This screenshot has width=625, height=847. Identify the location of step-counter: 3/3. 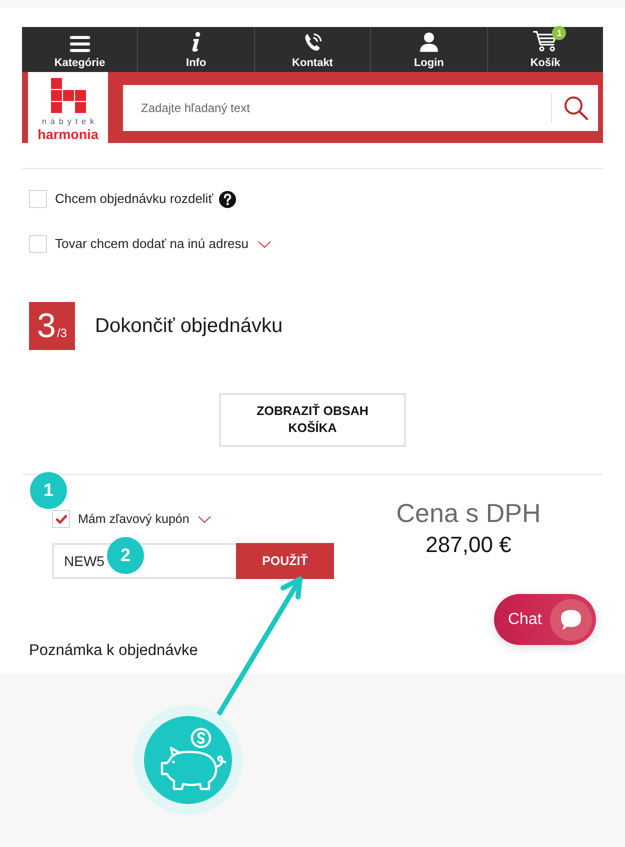
(52, 326).